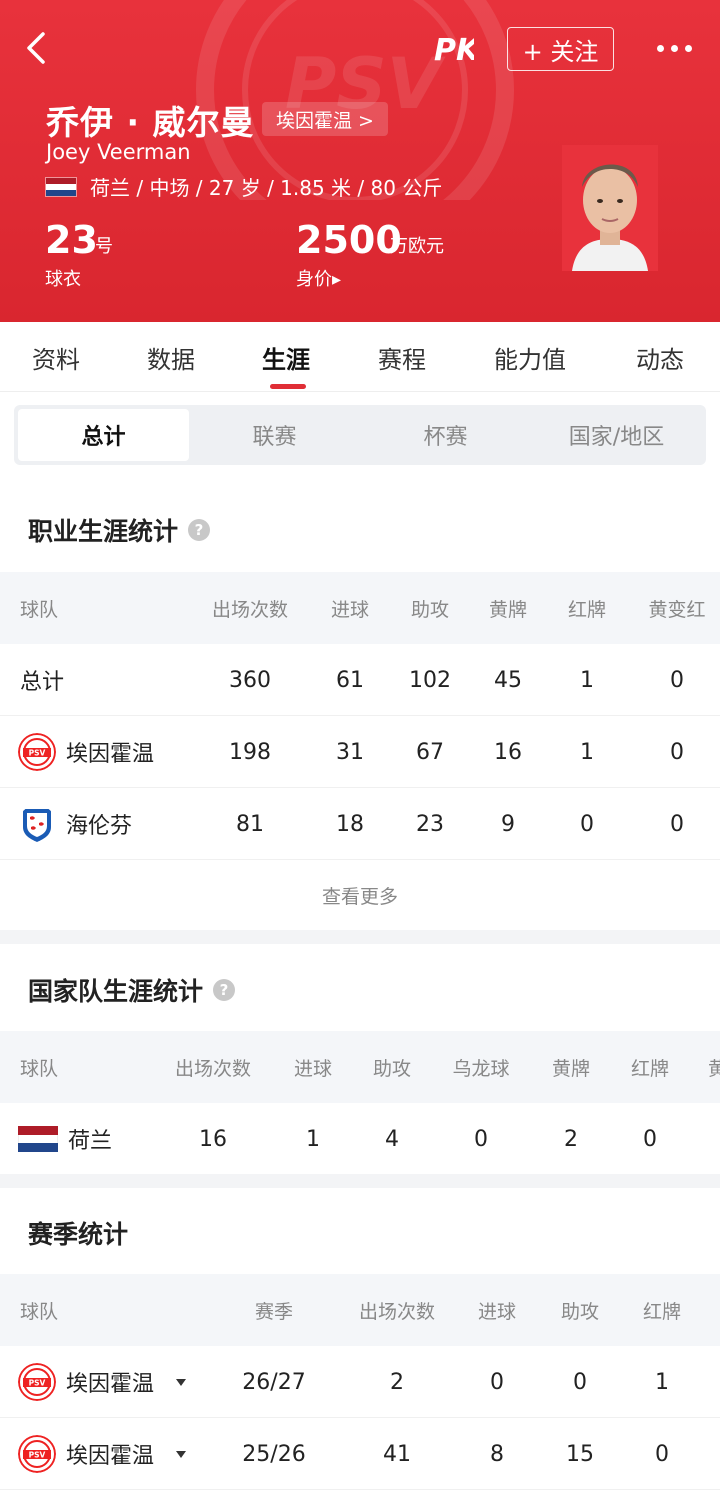  Describe the element at coordinates (445, 435) in the screenshot. I see `segment-cup: 杯赛` at that location.